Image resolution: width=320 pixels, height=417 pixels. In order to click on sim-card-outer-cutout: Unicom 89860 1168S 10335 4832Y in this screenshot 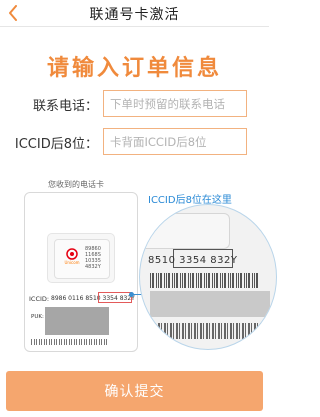, I will do `click(81, 258)`.